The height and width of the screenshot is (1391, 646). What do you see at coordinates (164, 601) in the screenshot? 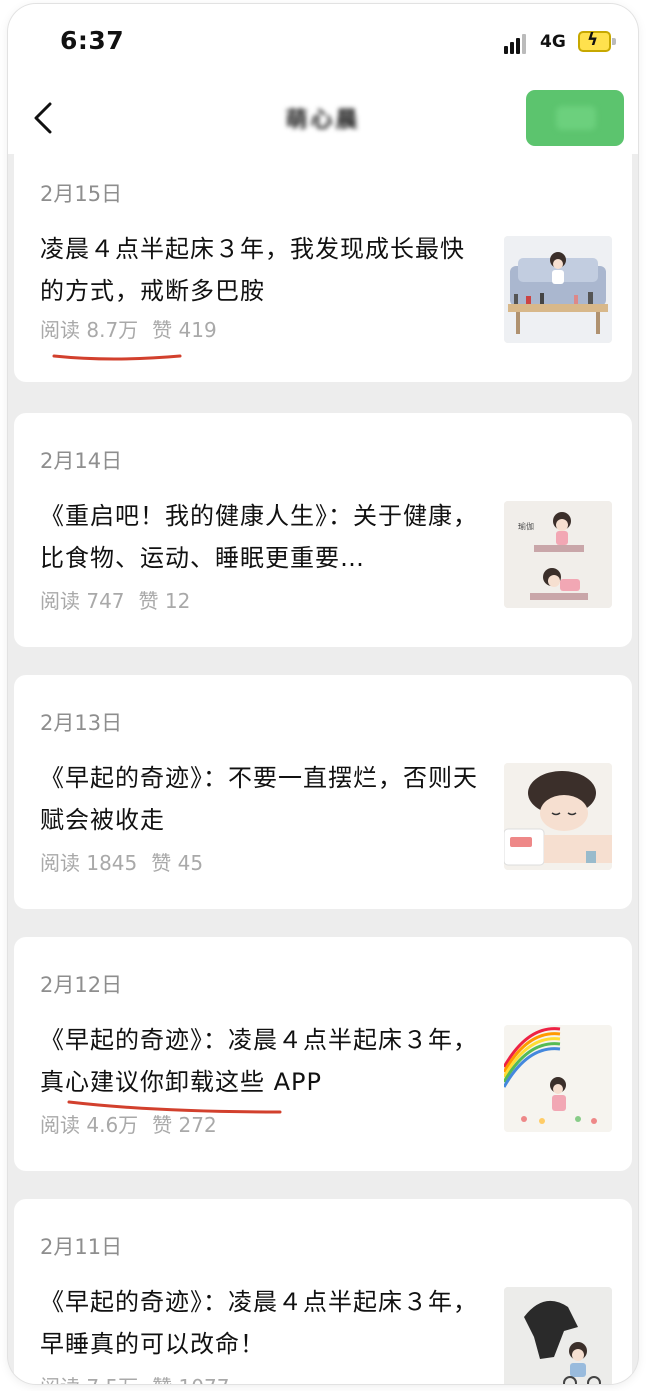
I see `like-count: 赞 12` at bounding box center [164, 601].